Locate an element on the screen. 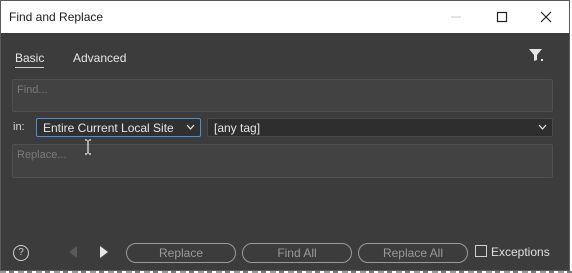 The width and height of the screenshot is (572, 273). scope-dropdown: Entire Current Local Site is located at coordinates (118, 127).